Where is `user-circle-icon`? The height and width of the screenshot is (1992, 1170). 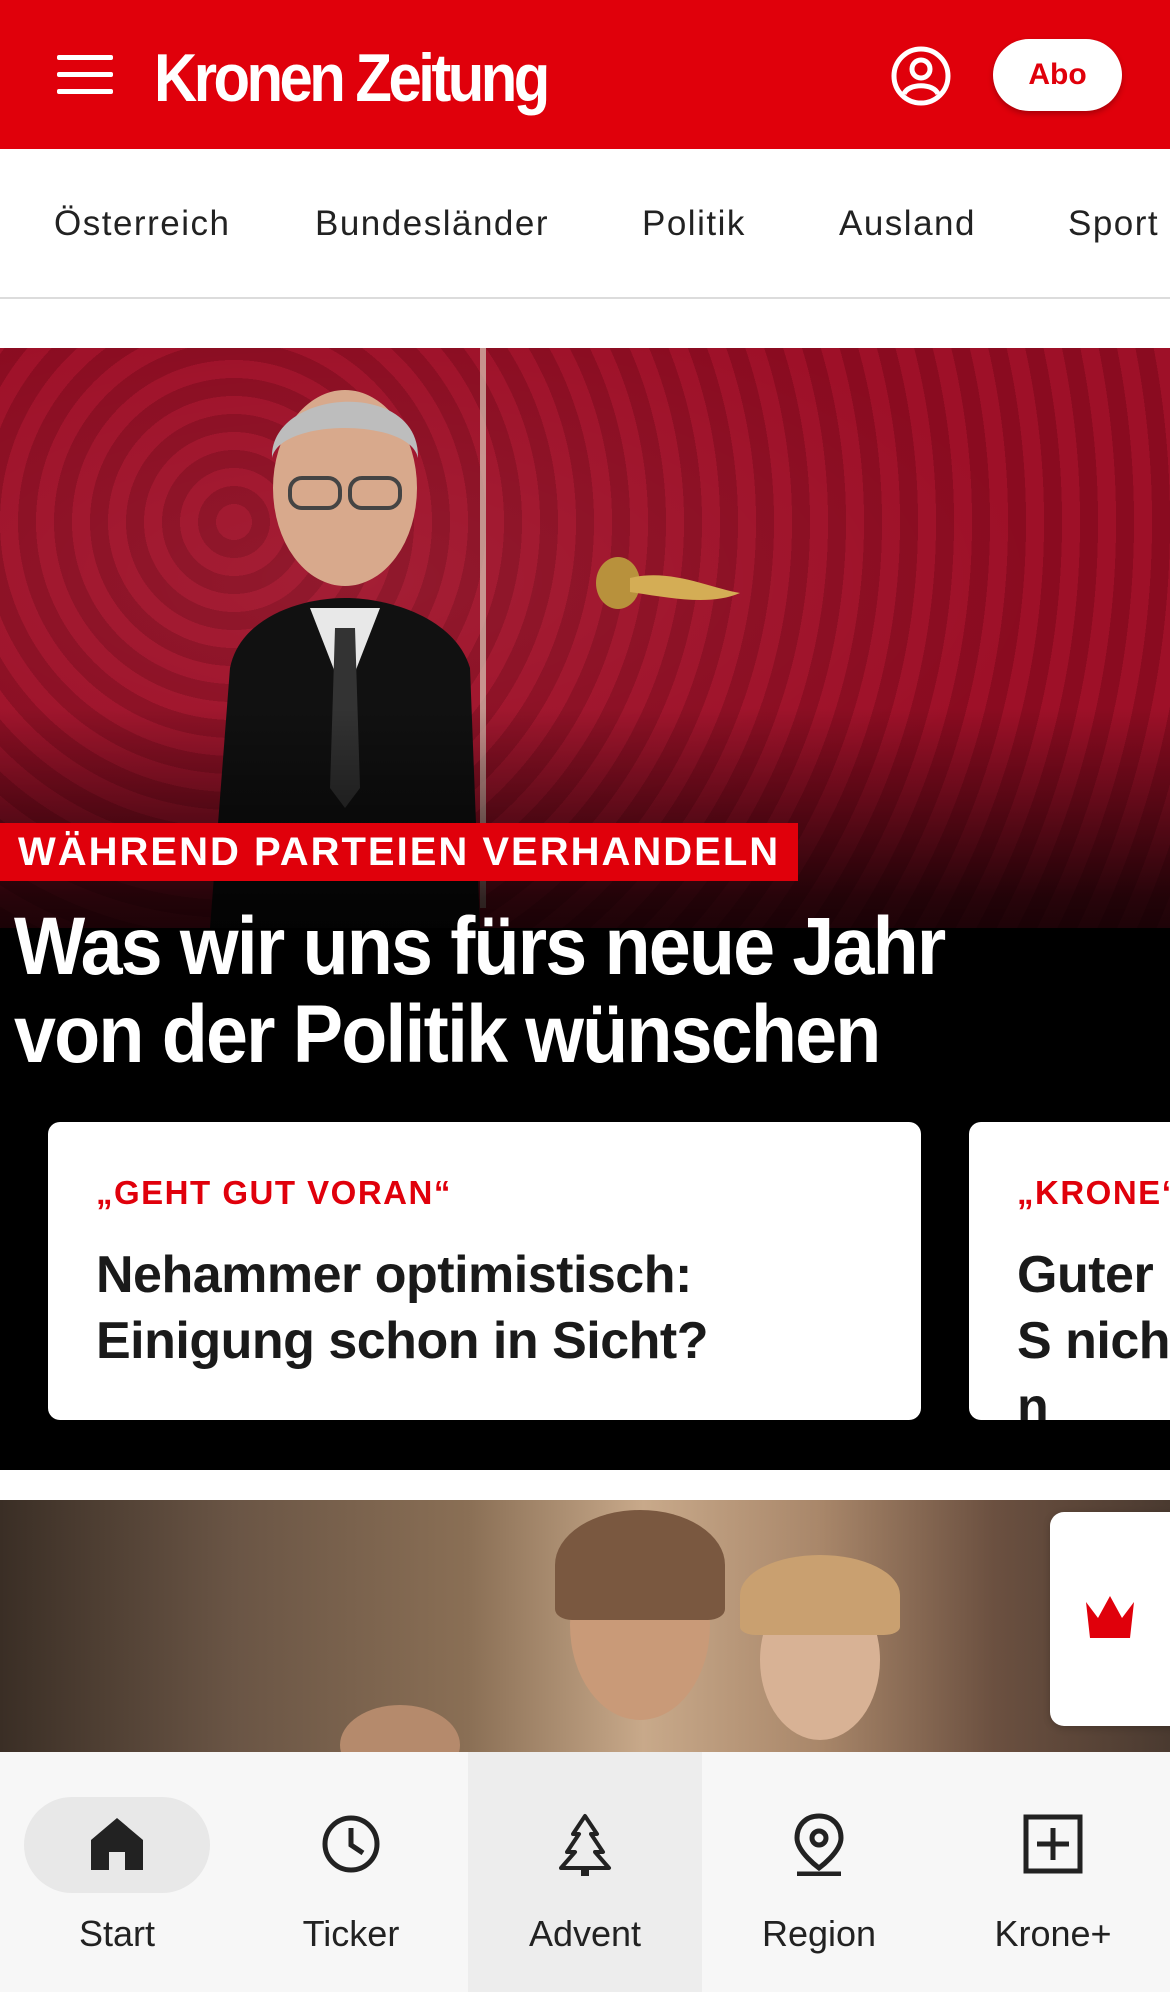 user-circle-icon is located at coordinates (921, 76).